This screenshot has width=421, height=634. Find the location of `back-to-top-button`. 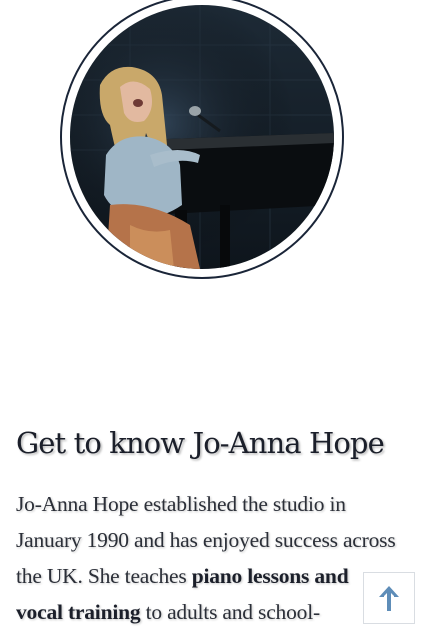

back-to-top-button is located at coordinates (389, 598).